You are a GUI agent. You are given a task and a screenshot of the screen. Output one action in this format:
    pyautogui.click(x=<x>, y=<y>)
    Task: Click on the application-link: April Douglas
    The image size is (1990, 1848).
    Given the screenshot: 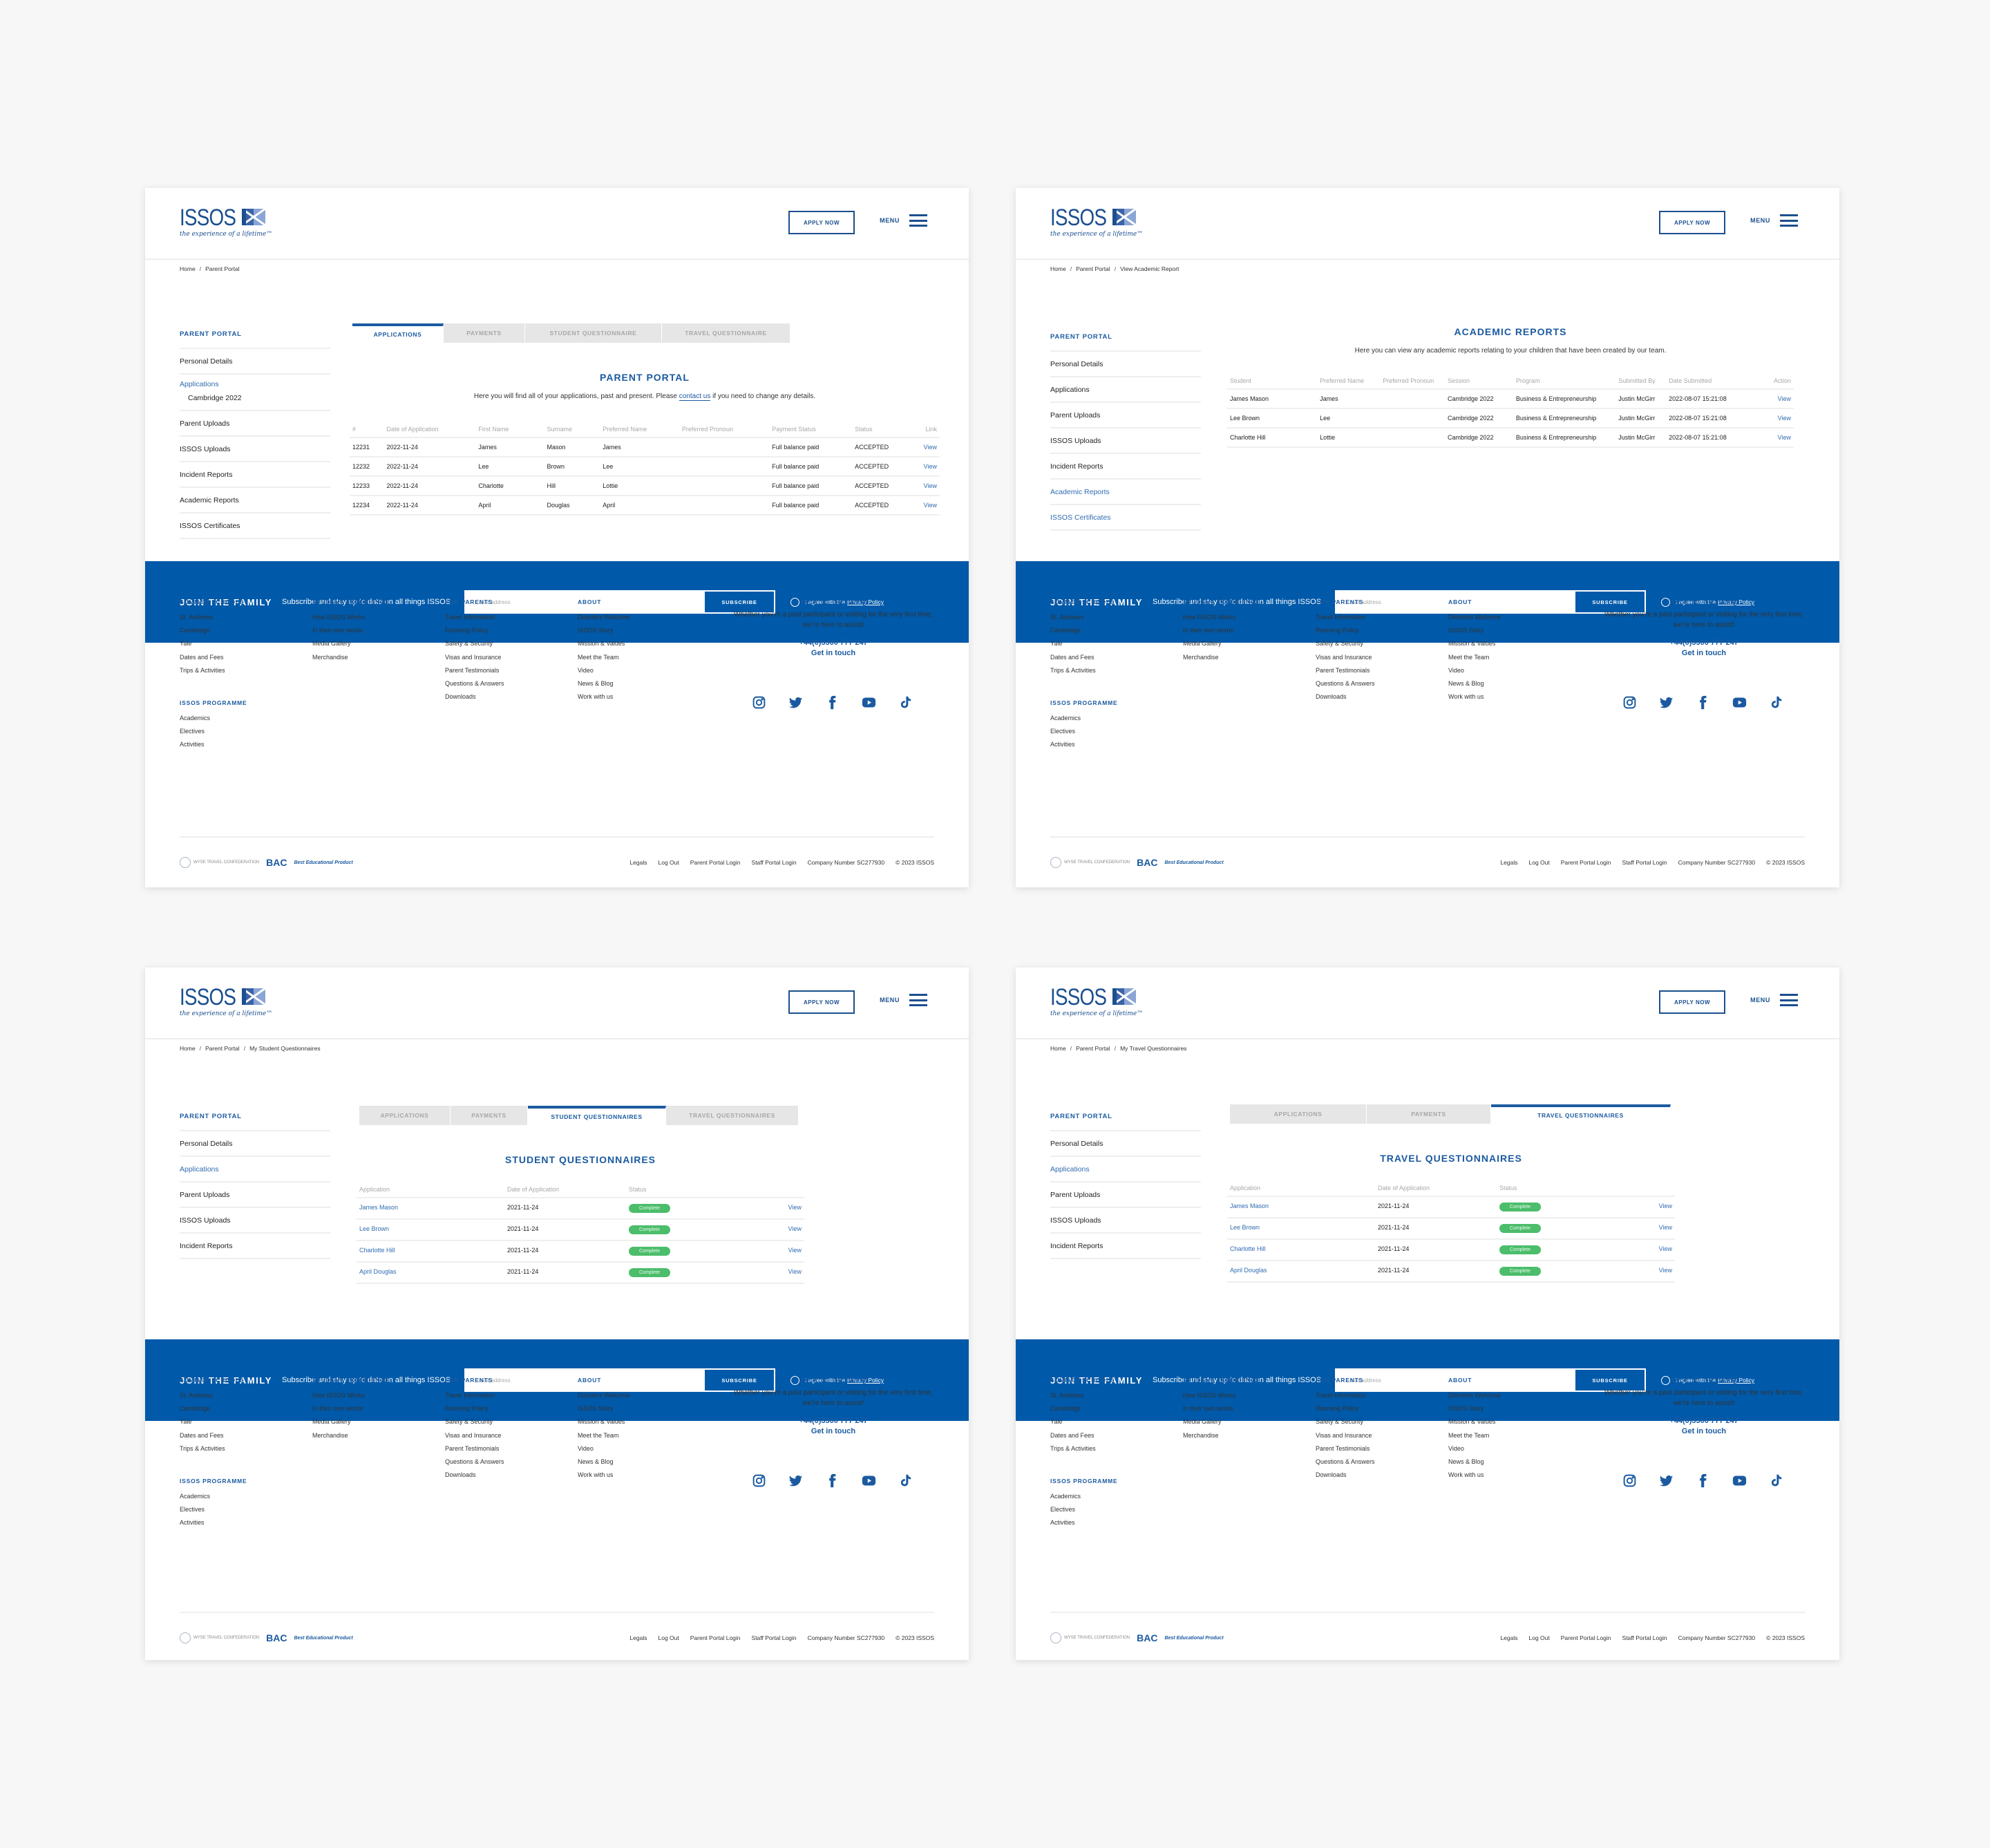 What is the action you would take?
    pyautogui.click(x=430, y=1273)
    